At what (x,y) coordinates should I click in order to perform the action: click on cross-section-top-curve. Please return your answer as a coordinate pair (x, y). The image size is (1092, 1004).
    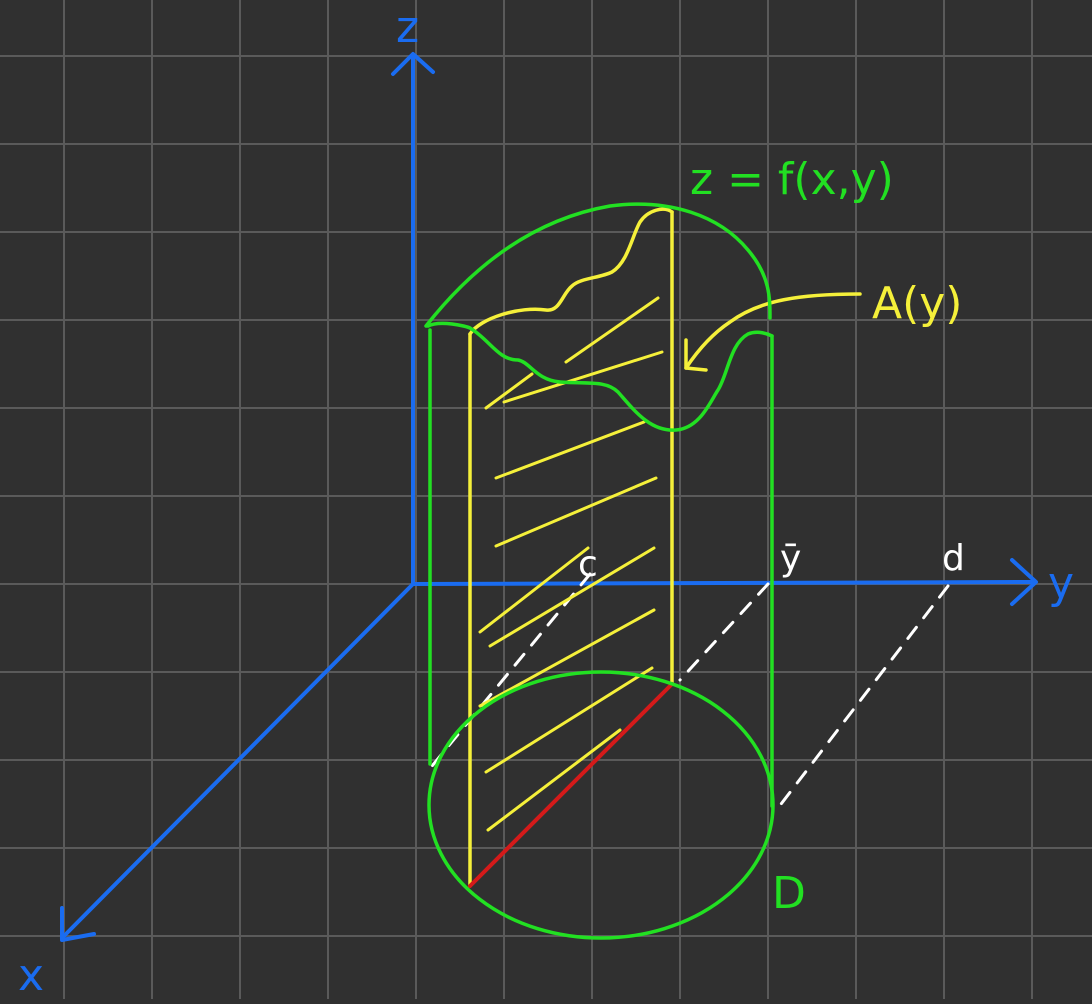
    Looking at the image, I should click on (571, 271).